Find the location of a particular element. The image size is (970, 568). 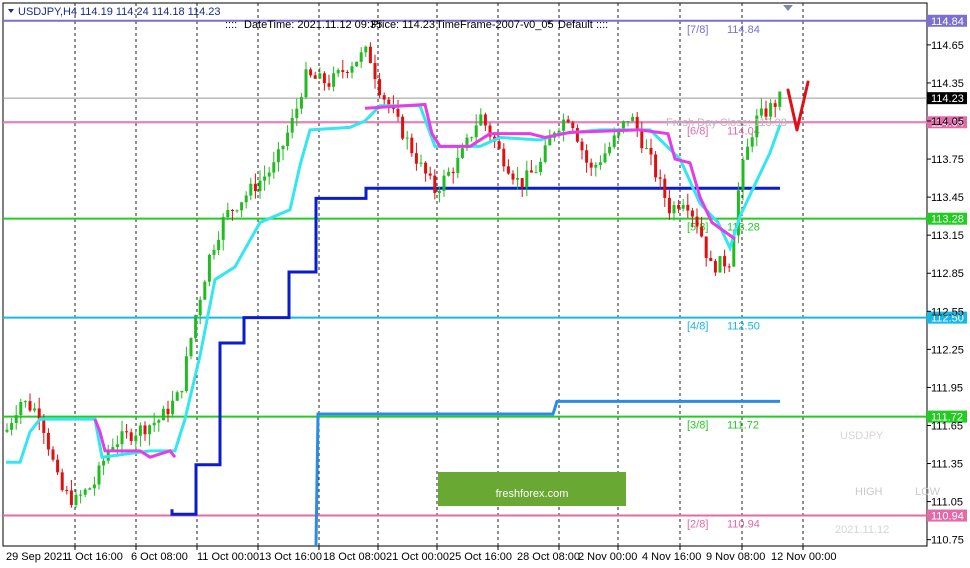

y-tick-label: 113.15 is located at coordinates (947, 236).